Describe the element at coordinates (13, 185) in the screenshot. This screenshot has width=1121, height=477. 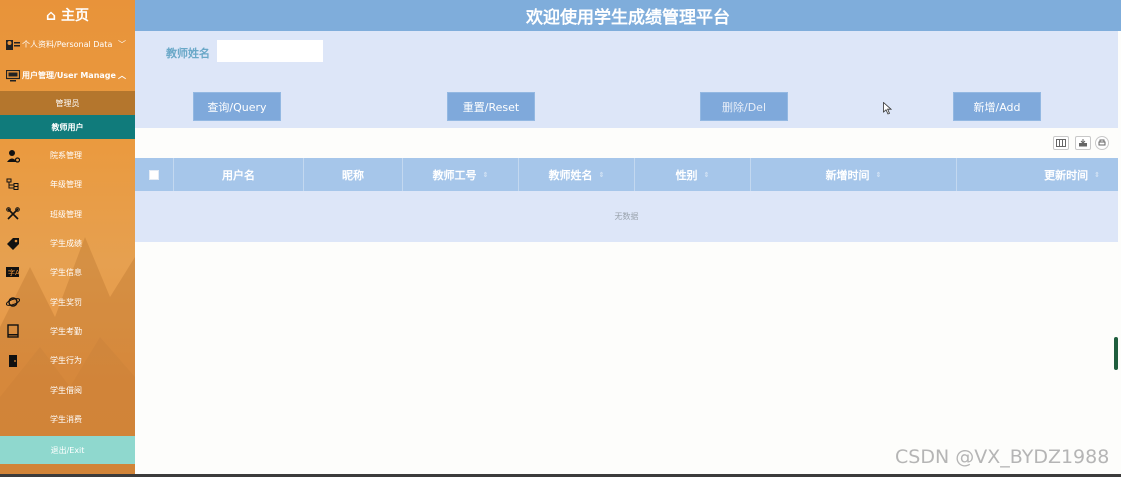
I see `sitemap-icon` at that location.